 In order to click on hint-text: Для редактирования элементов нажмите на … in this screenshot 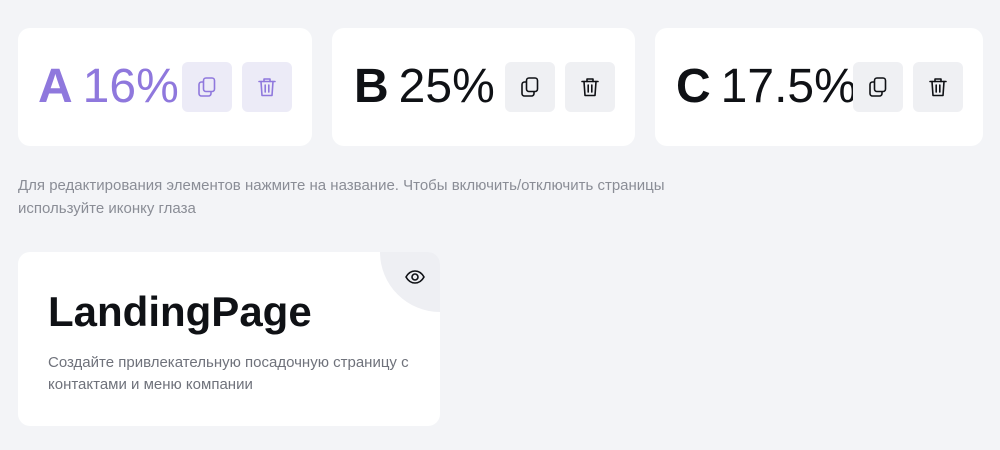, I will do `click(341, 197)`.